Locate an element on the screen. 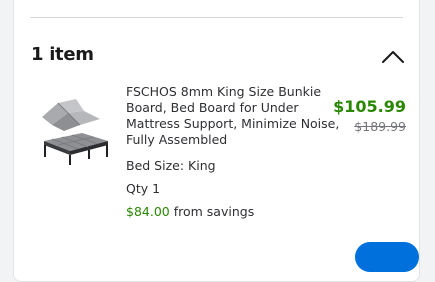  cart-action-button is located at coordinates (387, 257).